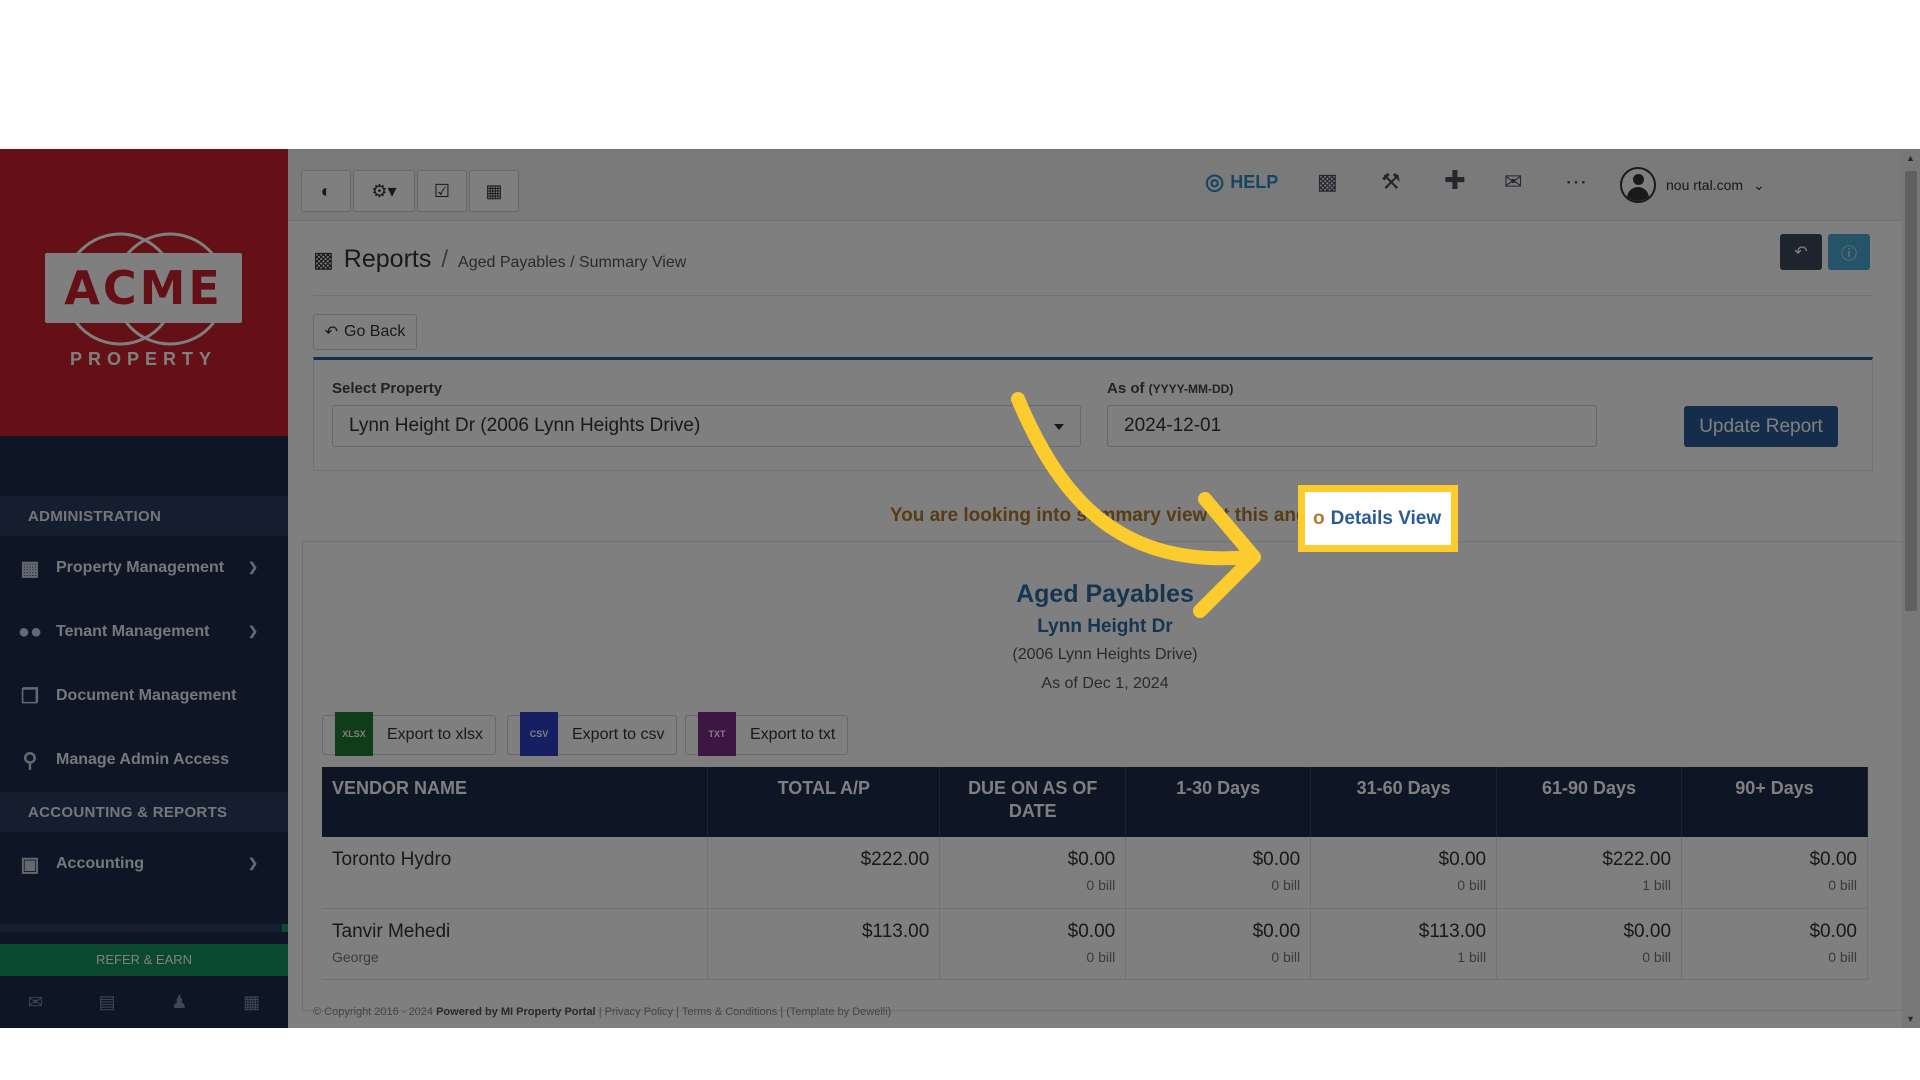  I want to click on sidebar-item-tenant-management: ●● Tenant Management ❯, so click(144, 632).